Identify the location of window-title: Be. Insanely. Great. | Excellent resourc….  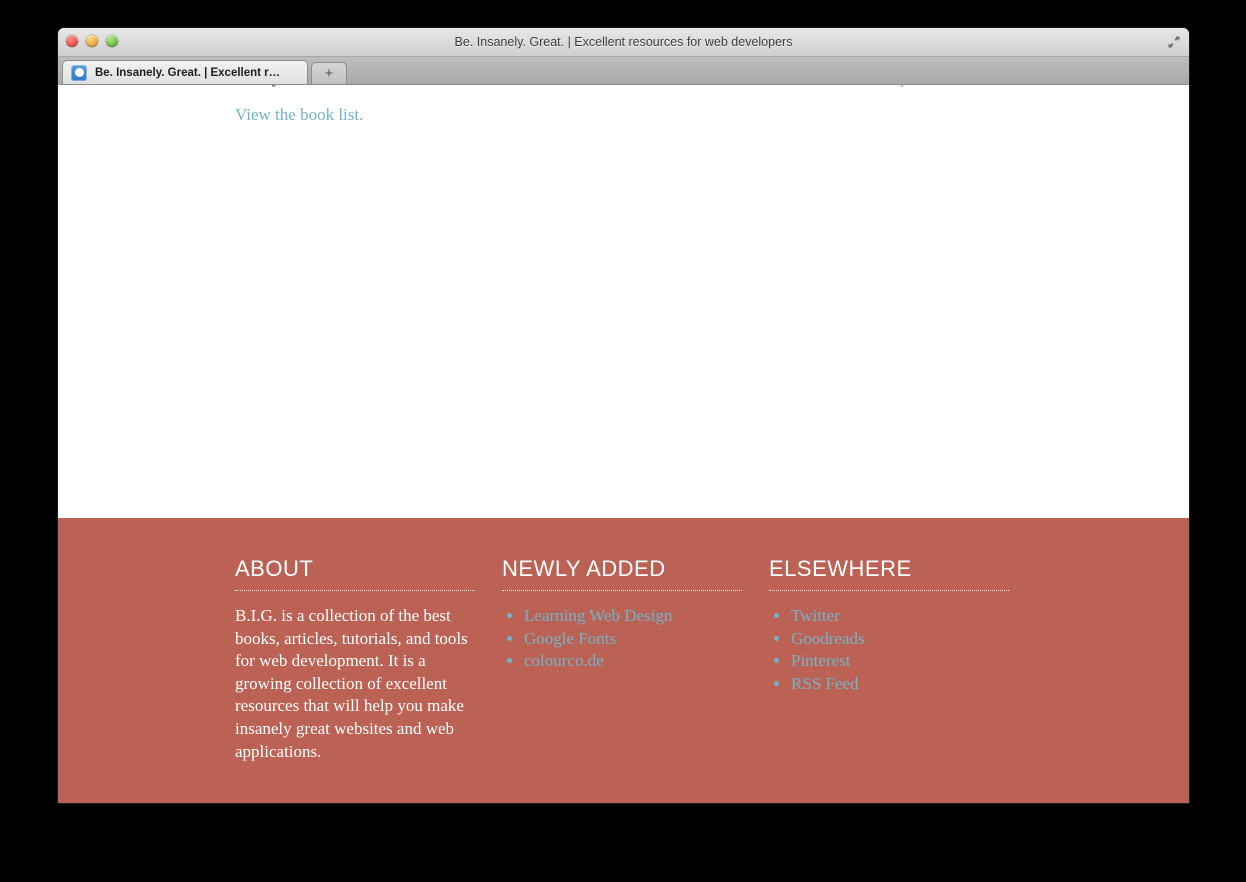
(623, 42).